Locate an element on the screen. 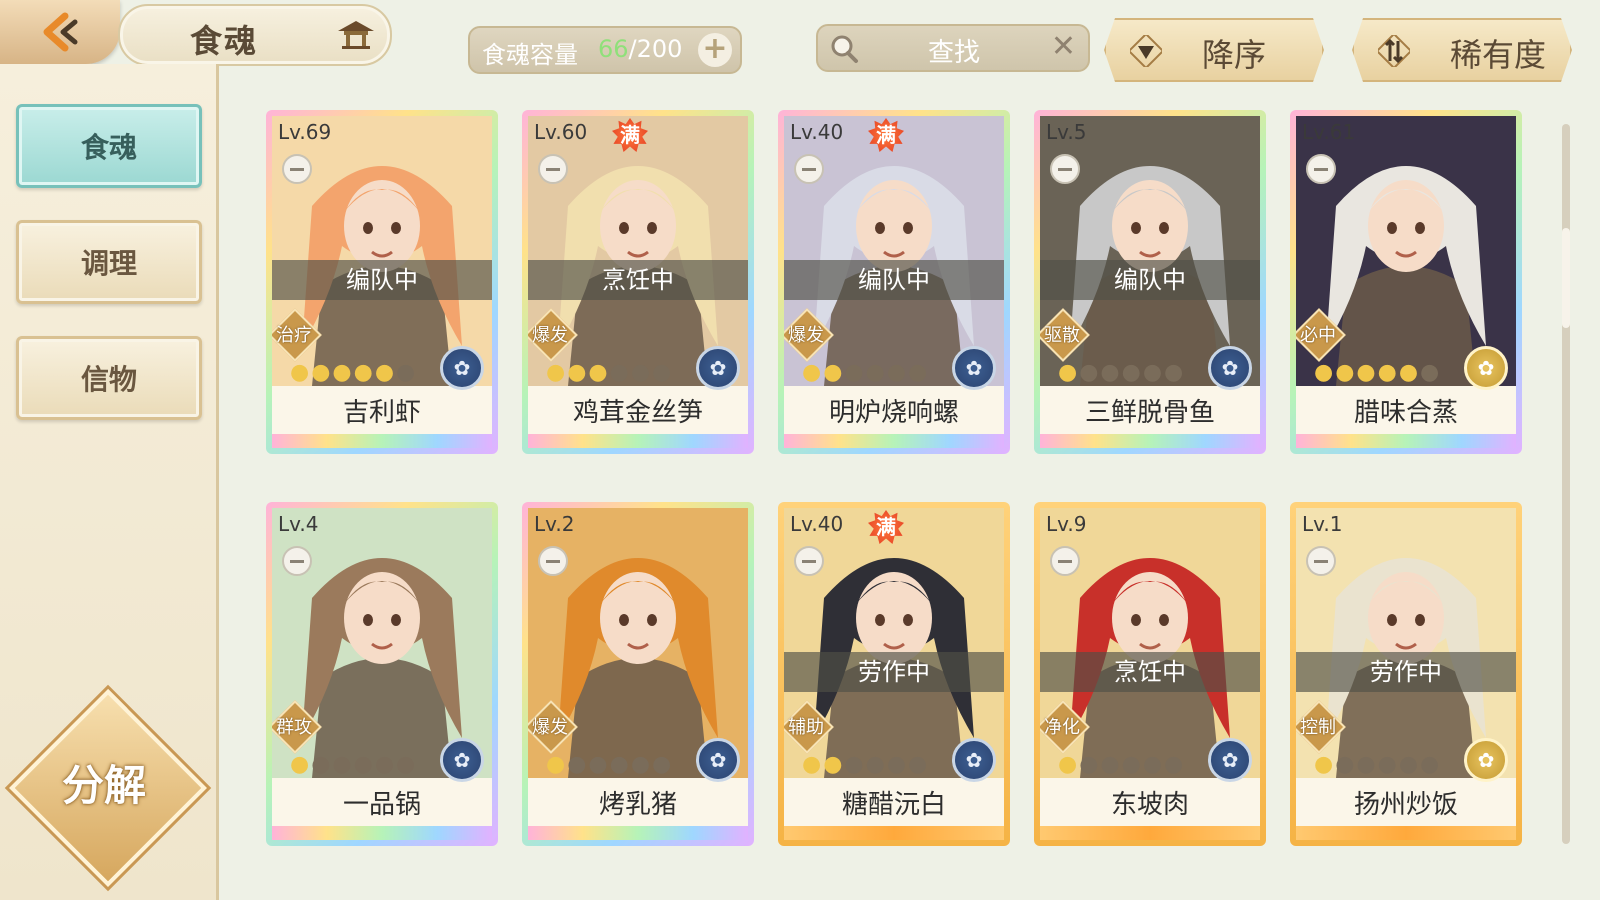 The height and width of the screenshot is (900, 1600). pavilion-icon is located at coordinates (356, 34).